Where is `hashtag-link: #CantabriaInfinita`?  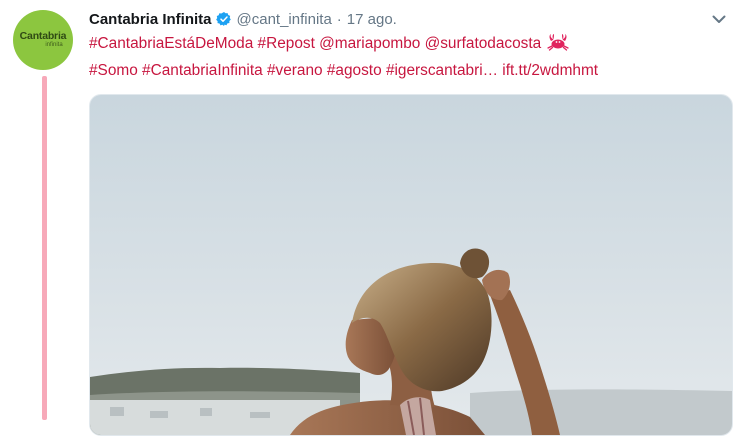
hashtag-link: #CantabriaInfinita is located at coordinates (202, 70).